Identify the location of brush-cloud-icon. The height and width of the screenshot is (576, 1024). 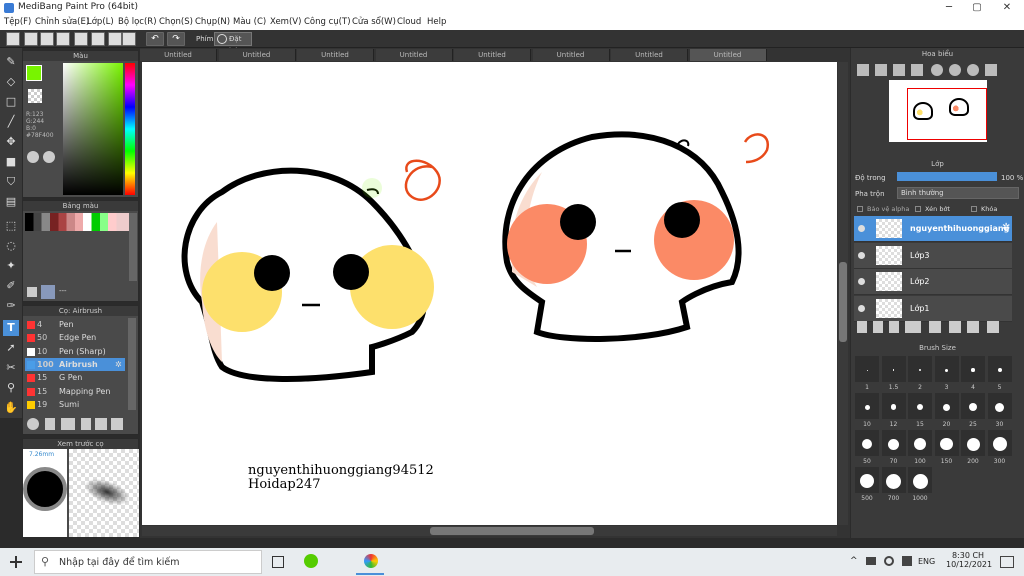
(33, 424).